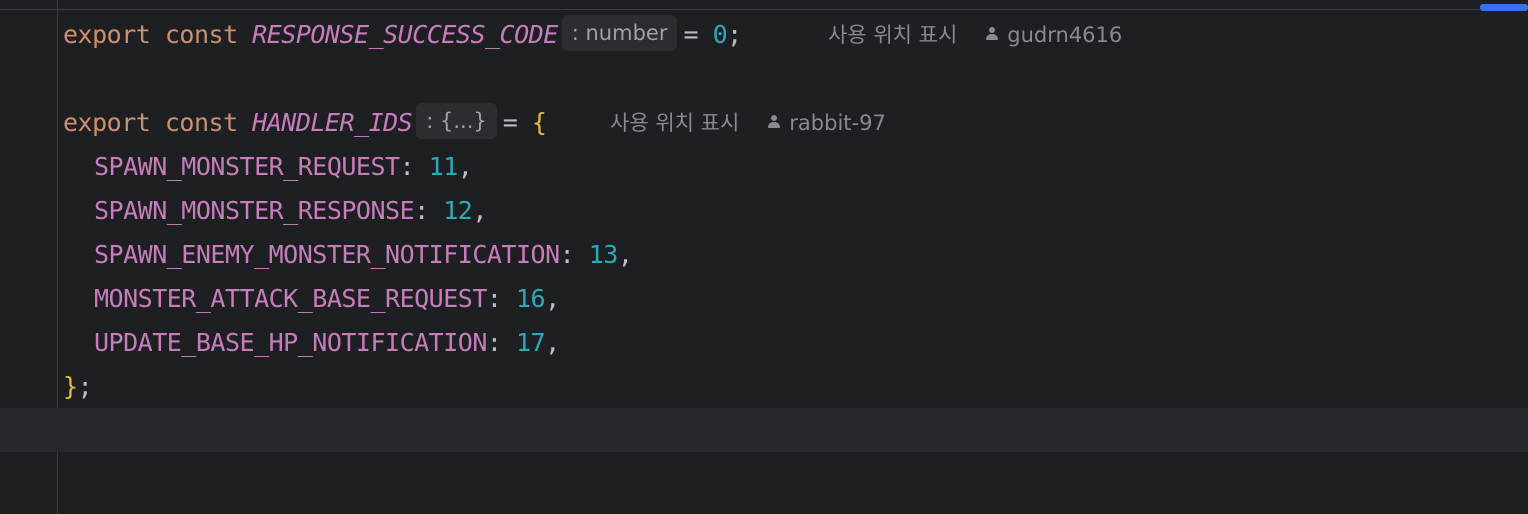  I want to click on code-line-7: MONSTER_ATTACK_BASE_REQUEST: 16,, so click(327, 299).